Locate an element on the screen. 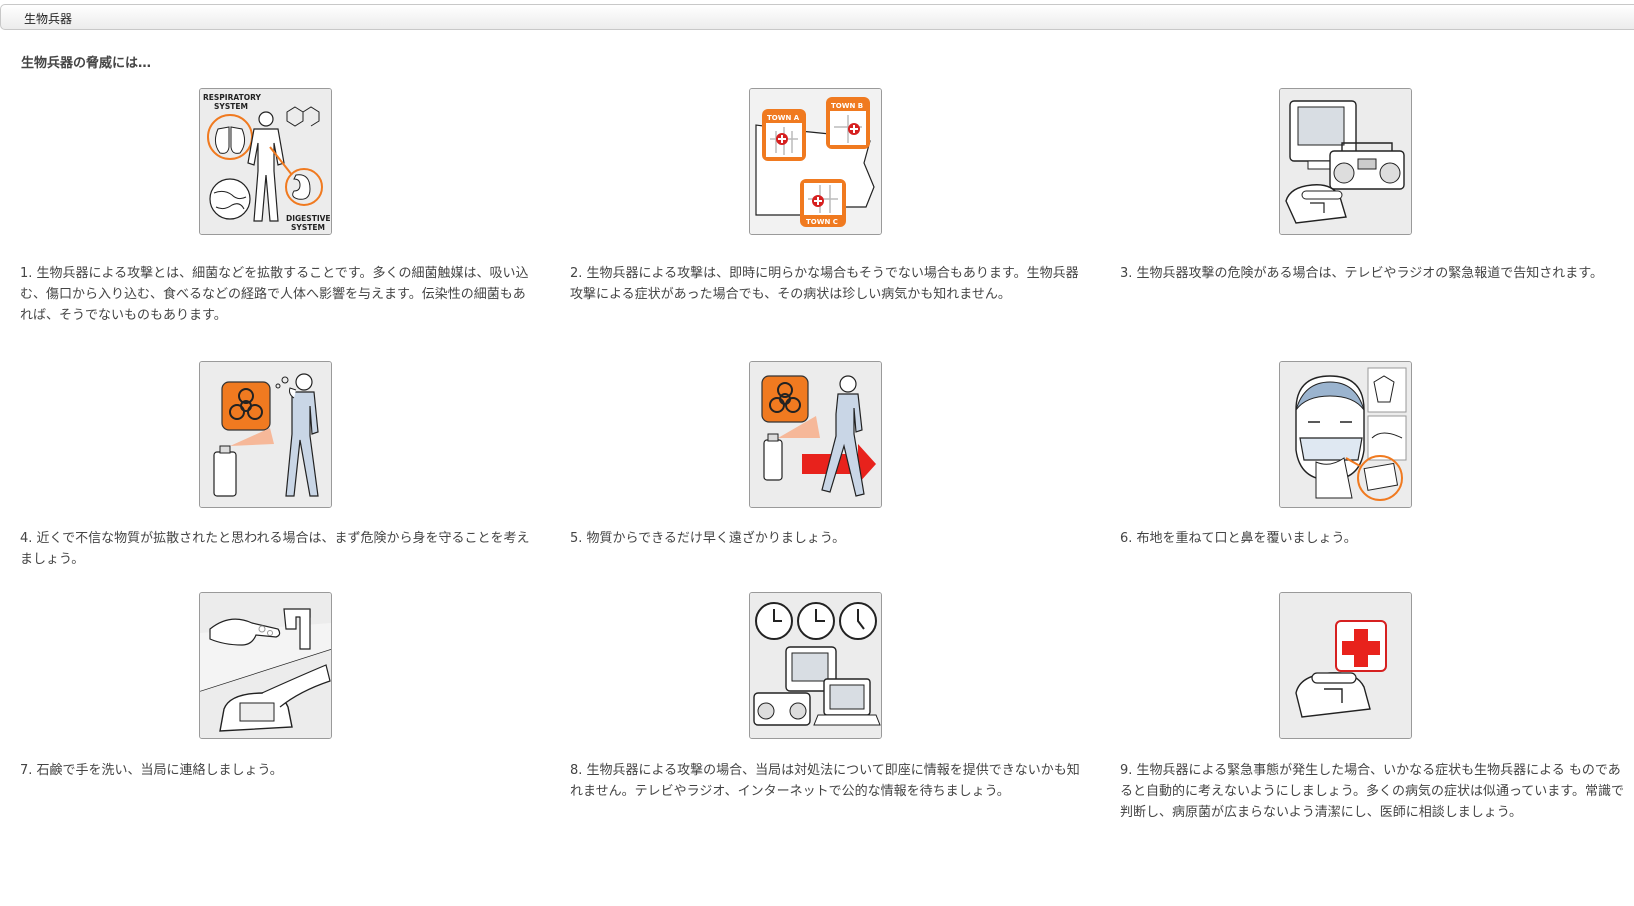 This screenshot has height=906, width=1634. section-tab: 生物兵器 is located at coordinates (817, 17).